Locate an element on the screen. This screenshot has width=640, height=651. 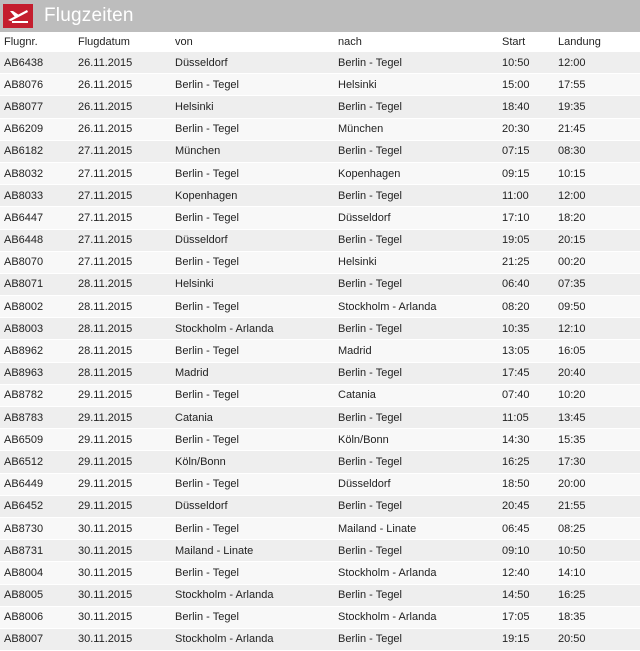
column-header-departure: Start is located at coordinates (530, 42).